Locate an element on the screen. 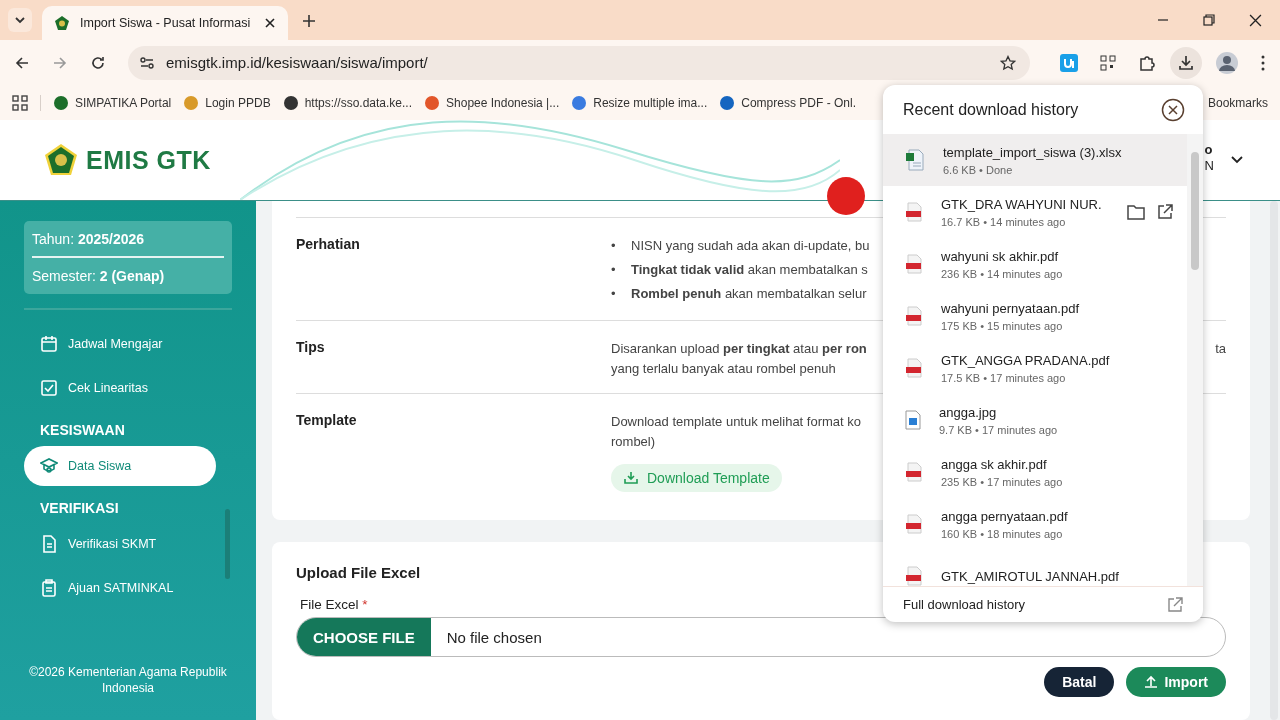  file-details: 16.7 KB • 14 minutes ago is located at coordinates (1004, 221).